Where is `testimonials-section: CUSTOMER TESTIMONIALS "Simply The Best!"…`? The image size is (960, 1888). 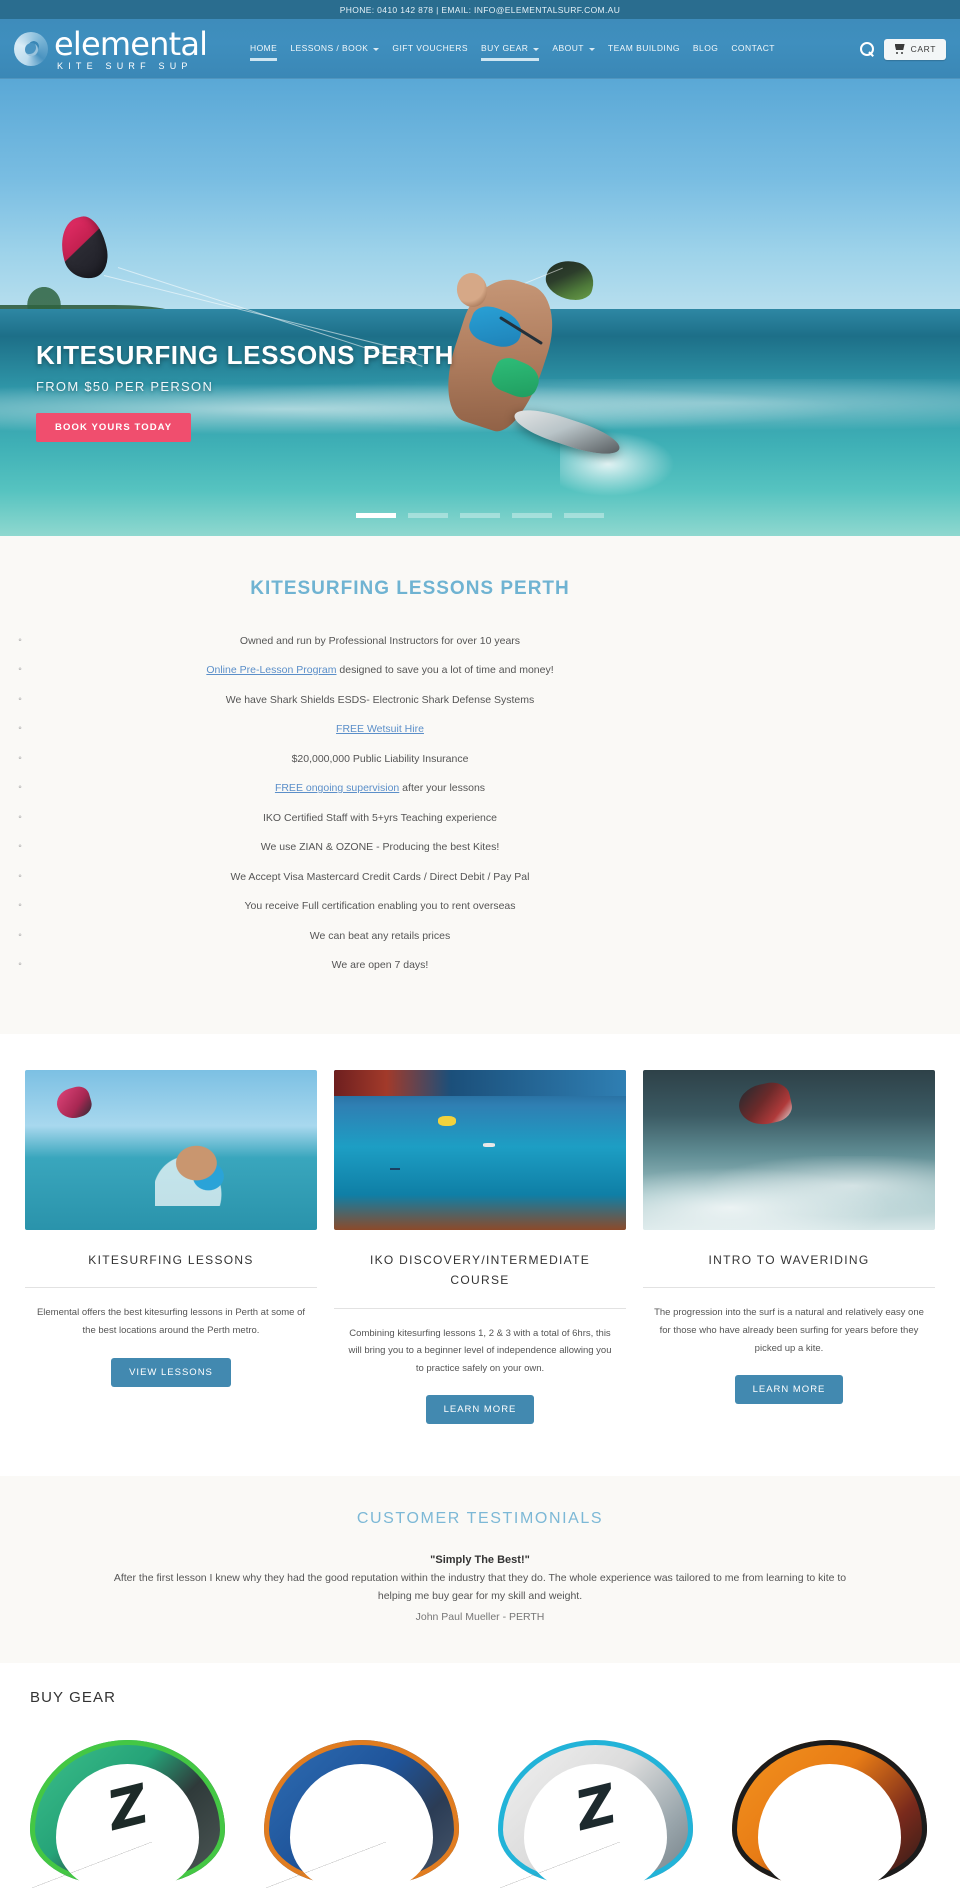
testimonials-section: CUSTOMER TESTIMONIALS "Simply The Best!"… is located at coordinates (480, 1570).